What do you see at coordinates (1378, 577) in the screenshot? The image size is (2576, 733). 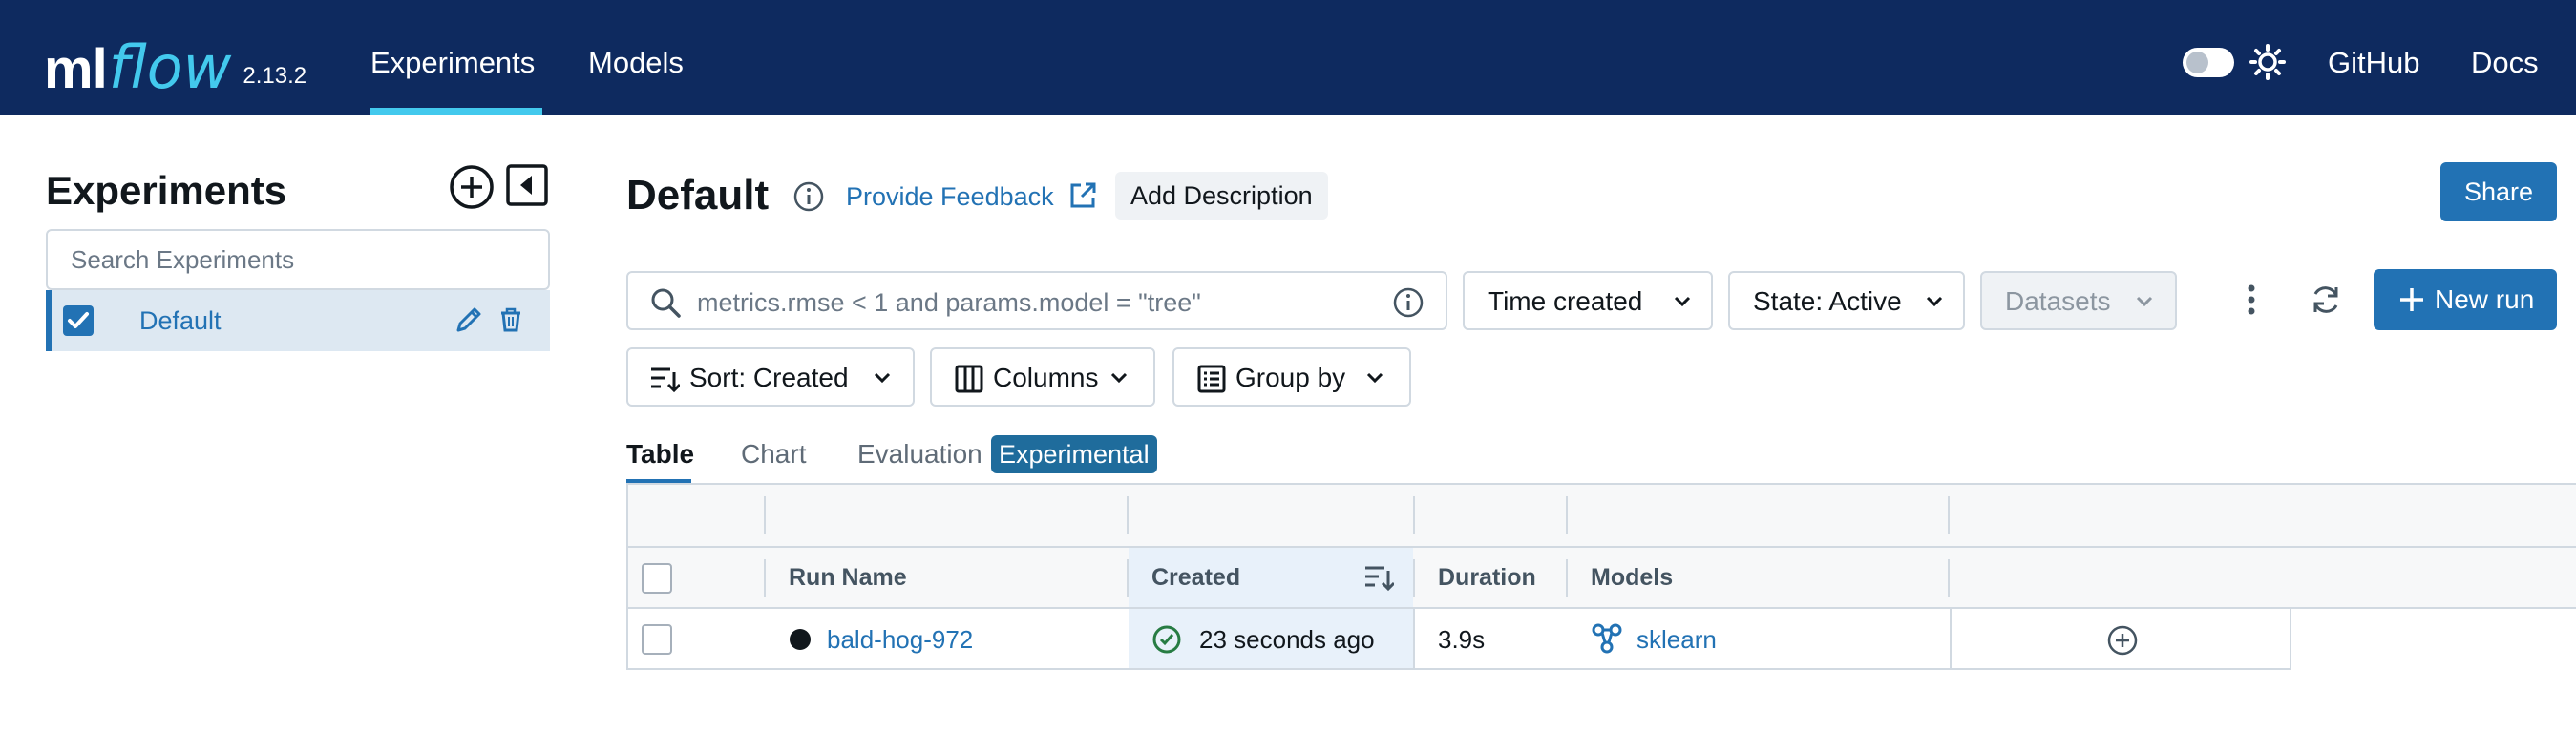 I see `sort-descending-icon` at bounding box center [1378, 577].